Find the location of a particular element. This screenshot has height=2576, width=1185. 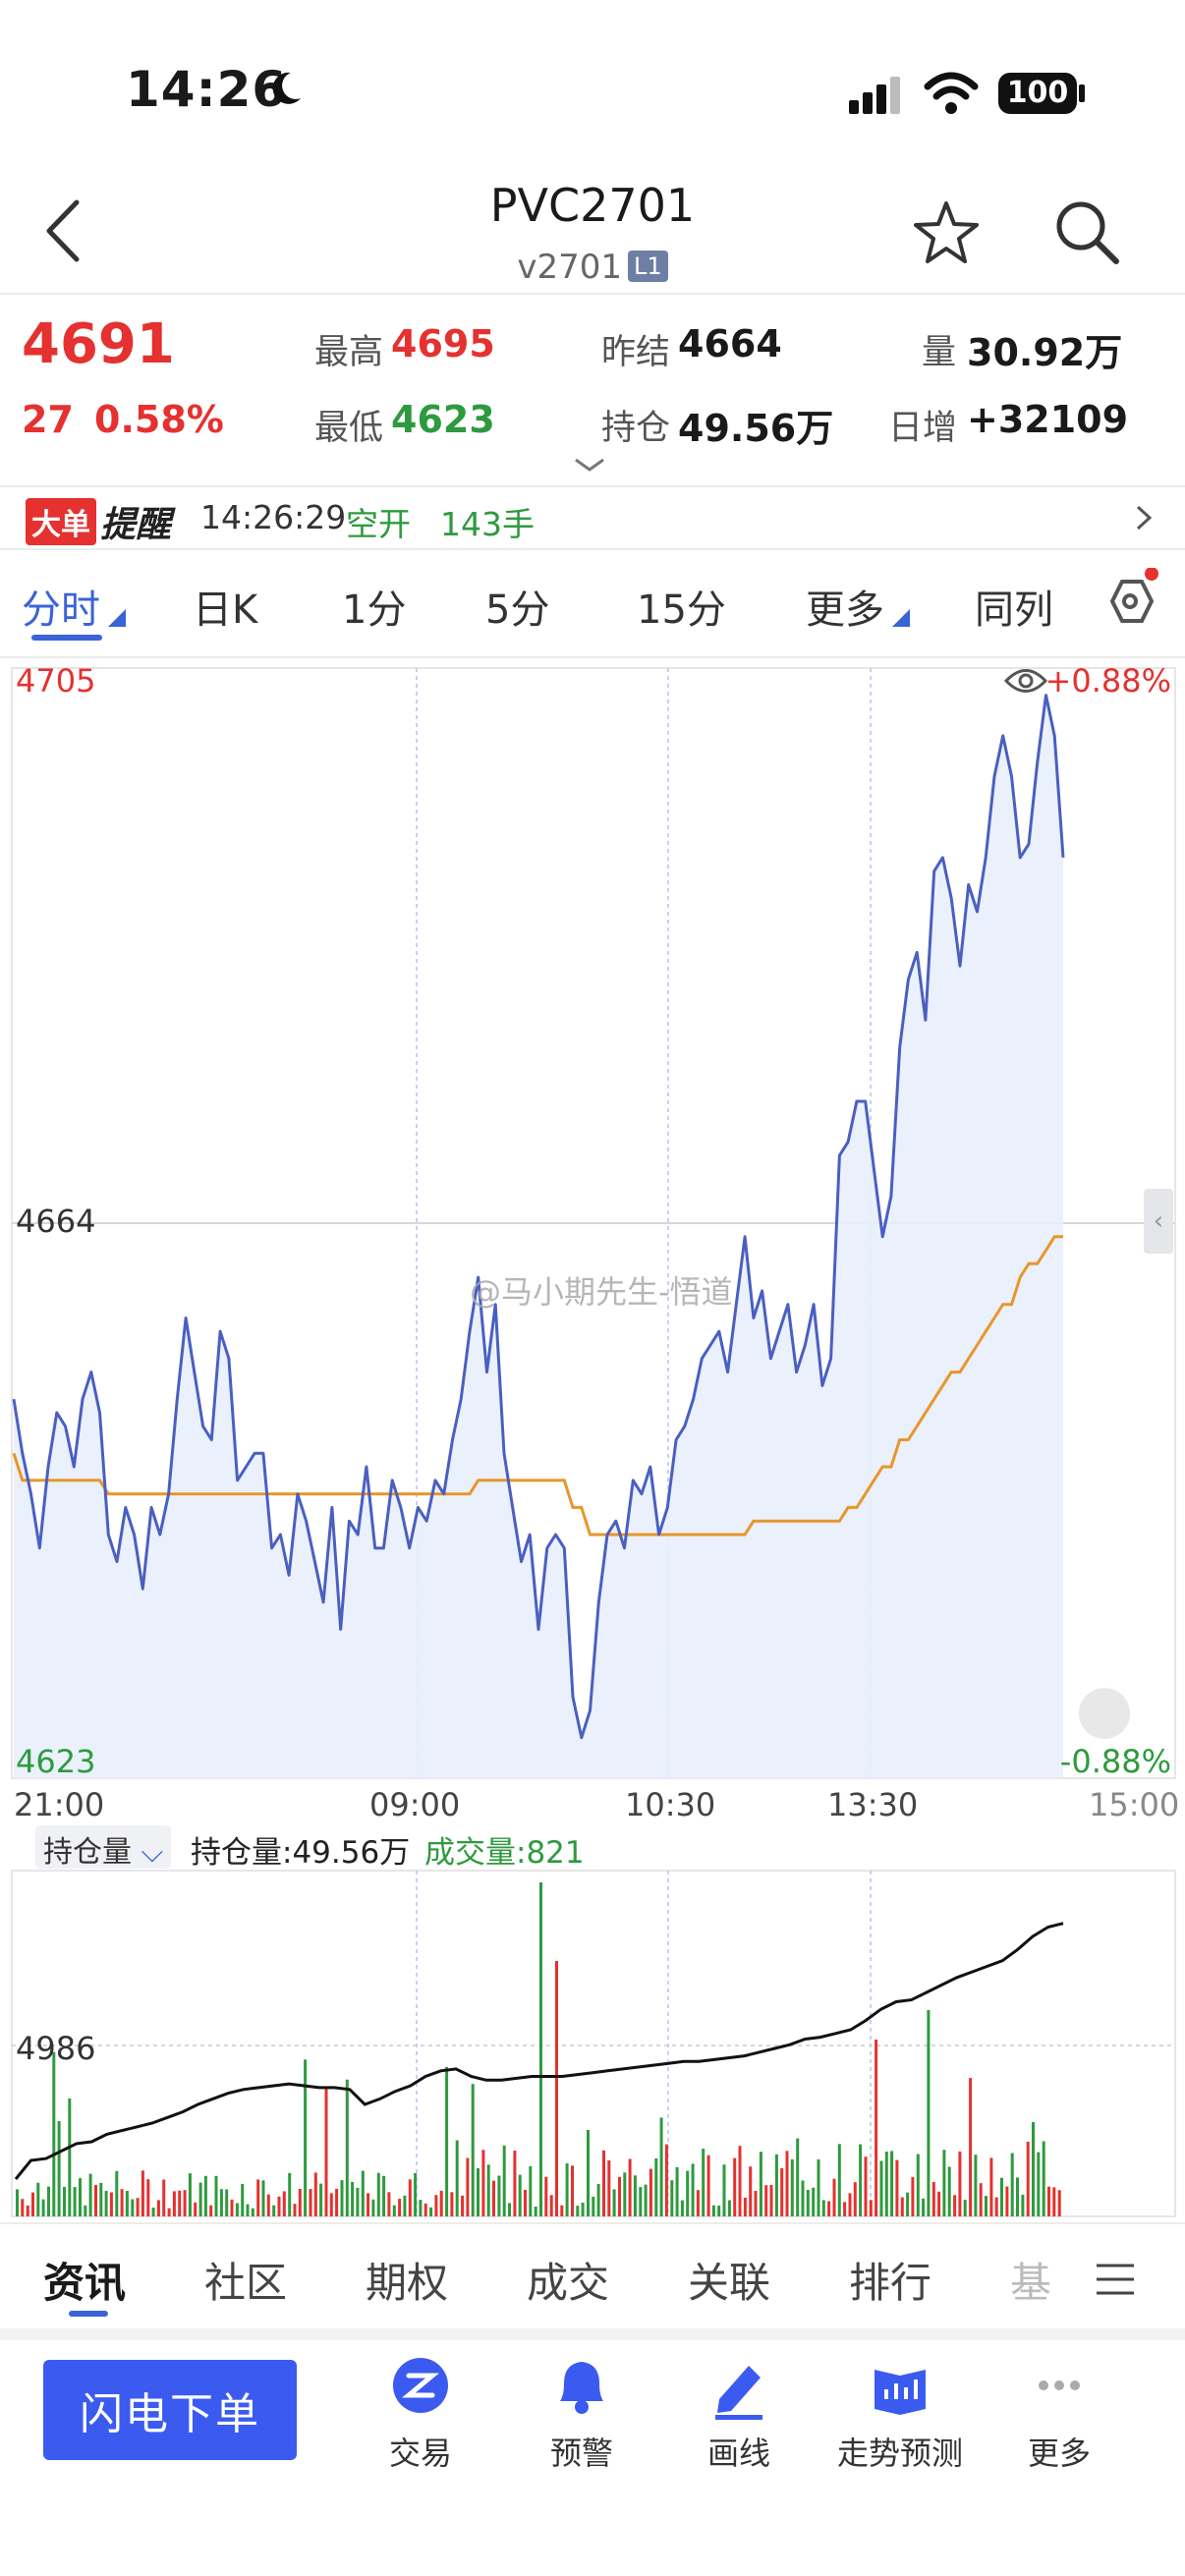

tab-5min: 5分 is located at coordinates (517, 606).